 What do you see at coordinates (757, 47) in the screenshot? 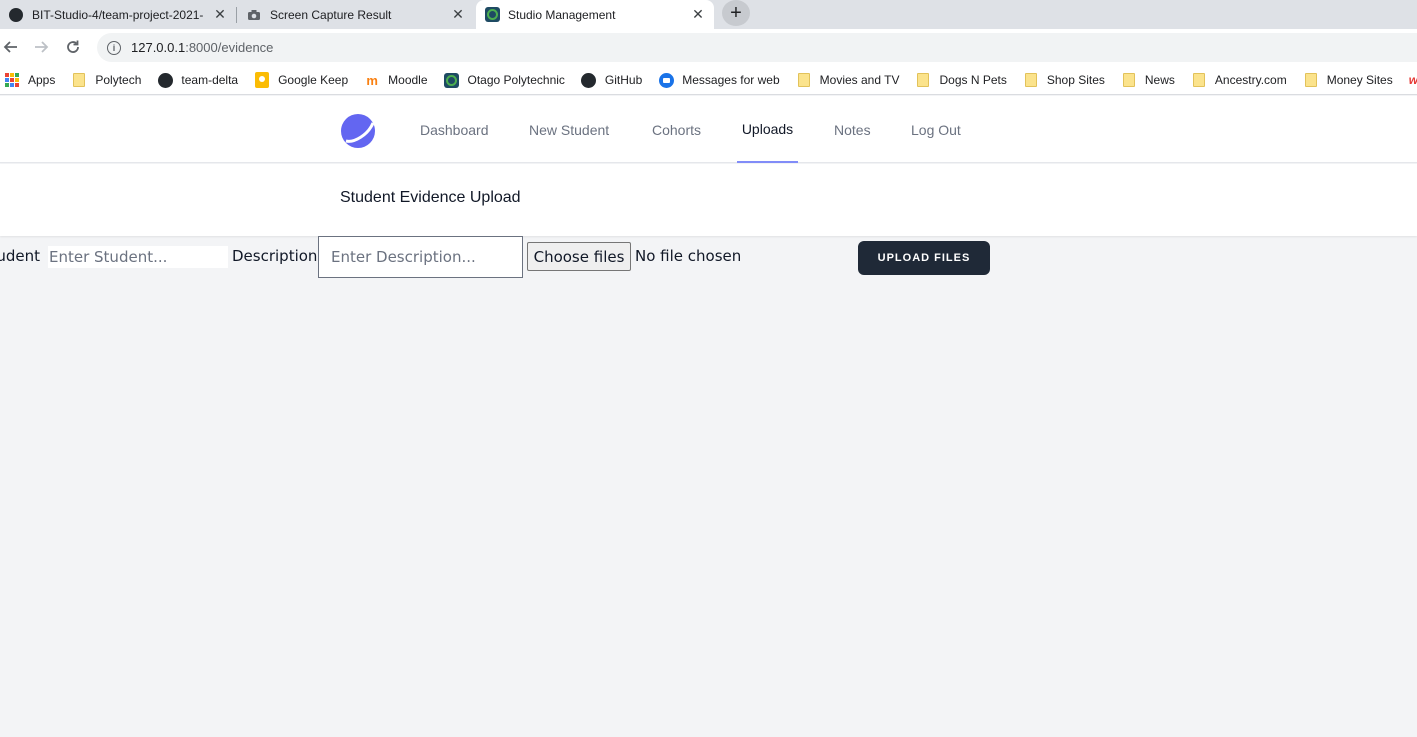
I see `address-bar: i 127.0.0.1:8000/evidence` at bounding box center [757, 47].